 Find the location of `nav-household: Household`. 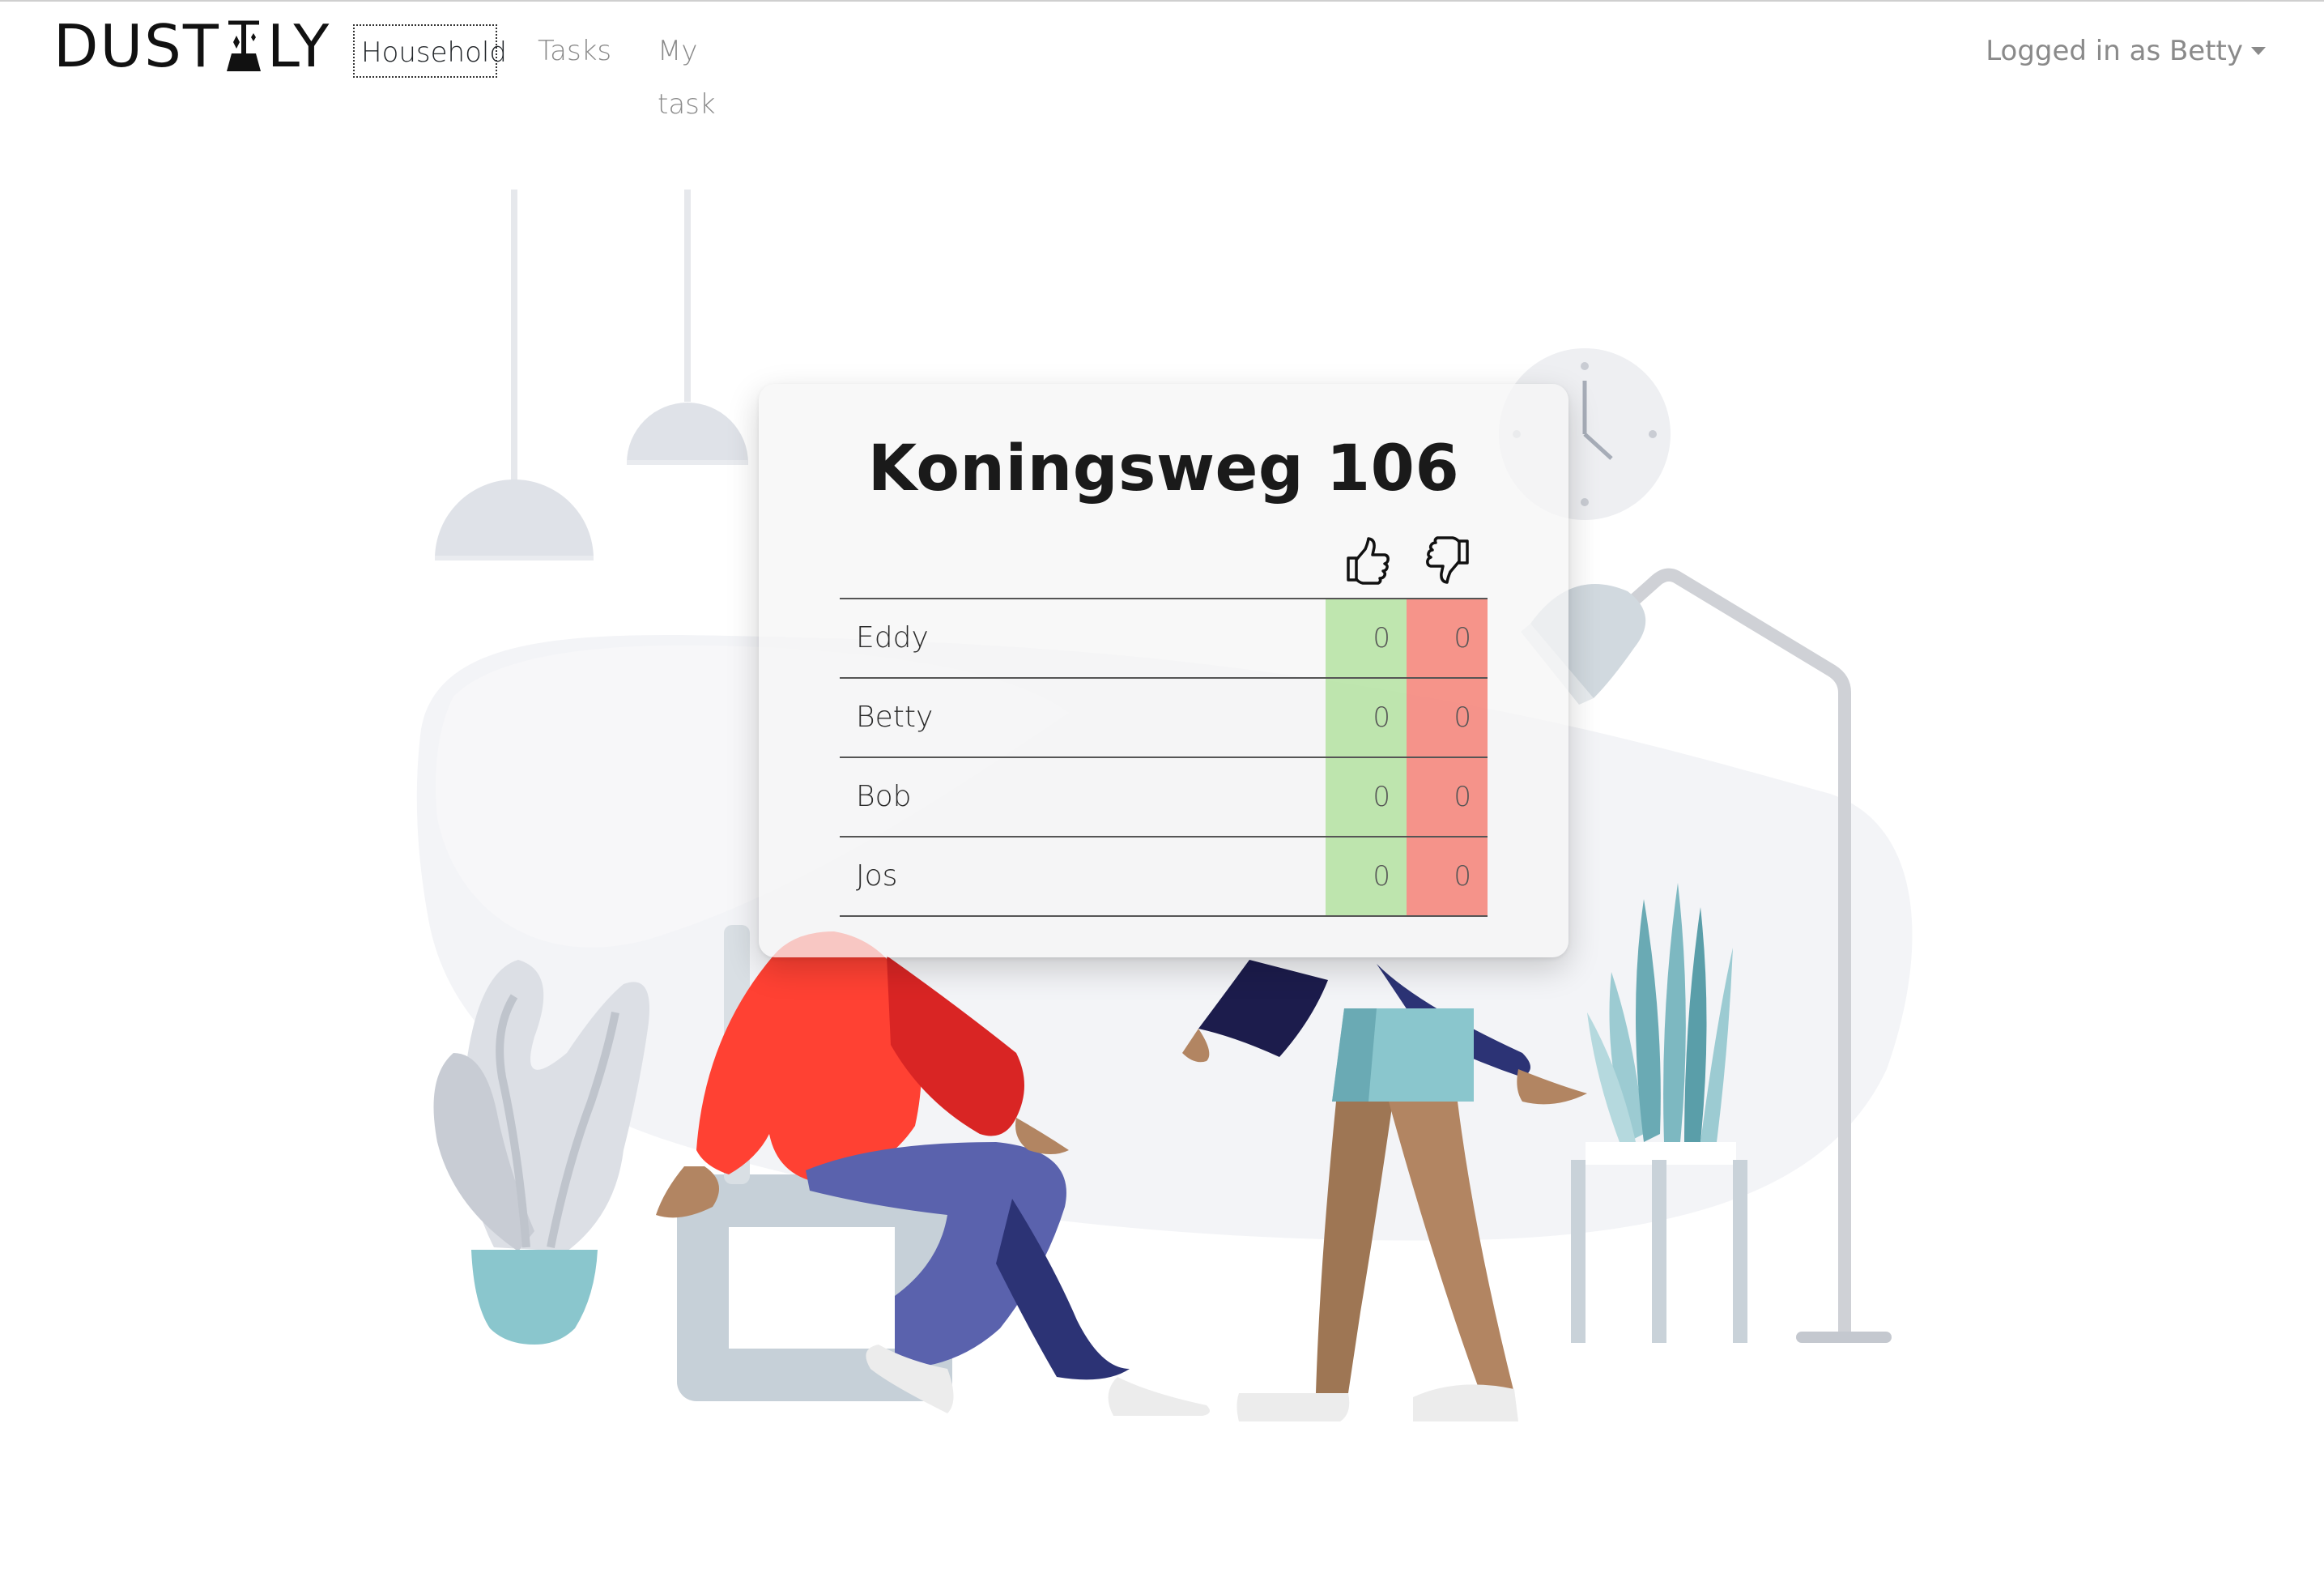

nav-household: Household is located at coordinates (430, 51).